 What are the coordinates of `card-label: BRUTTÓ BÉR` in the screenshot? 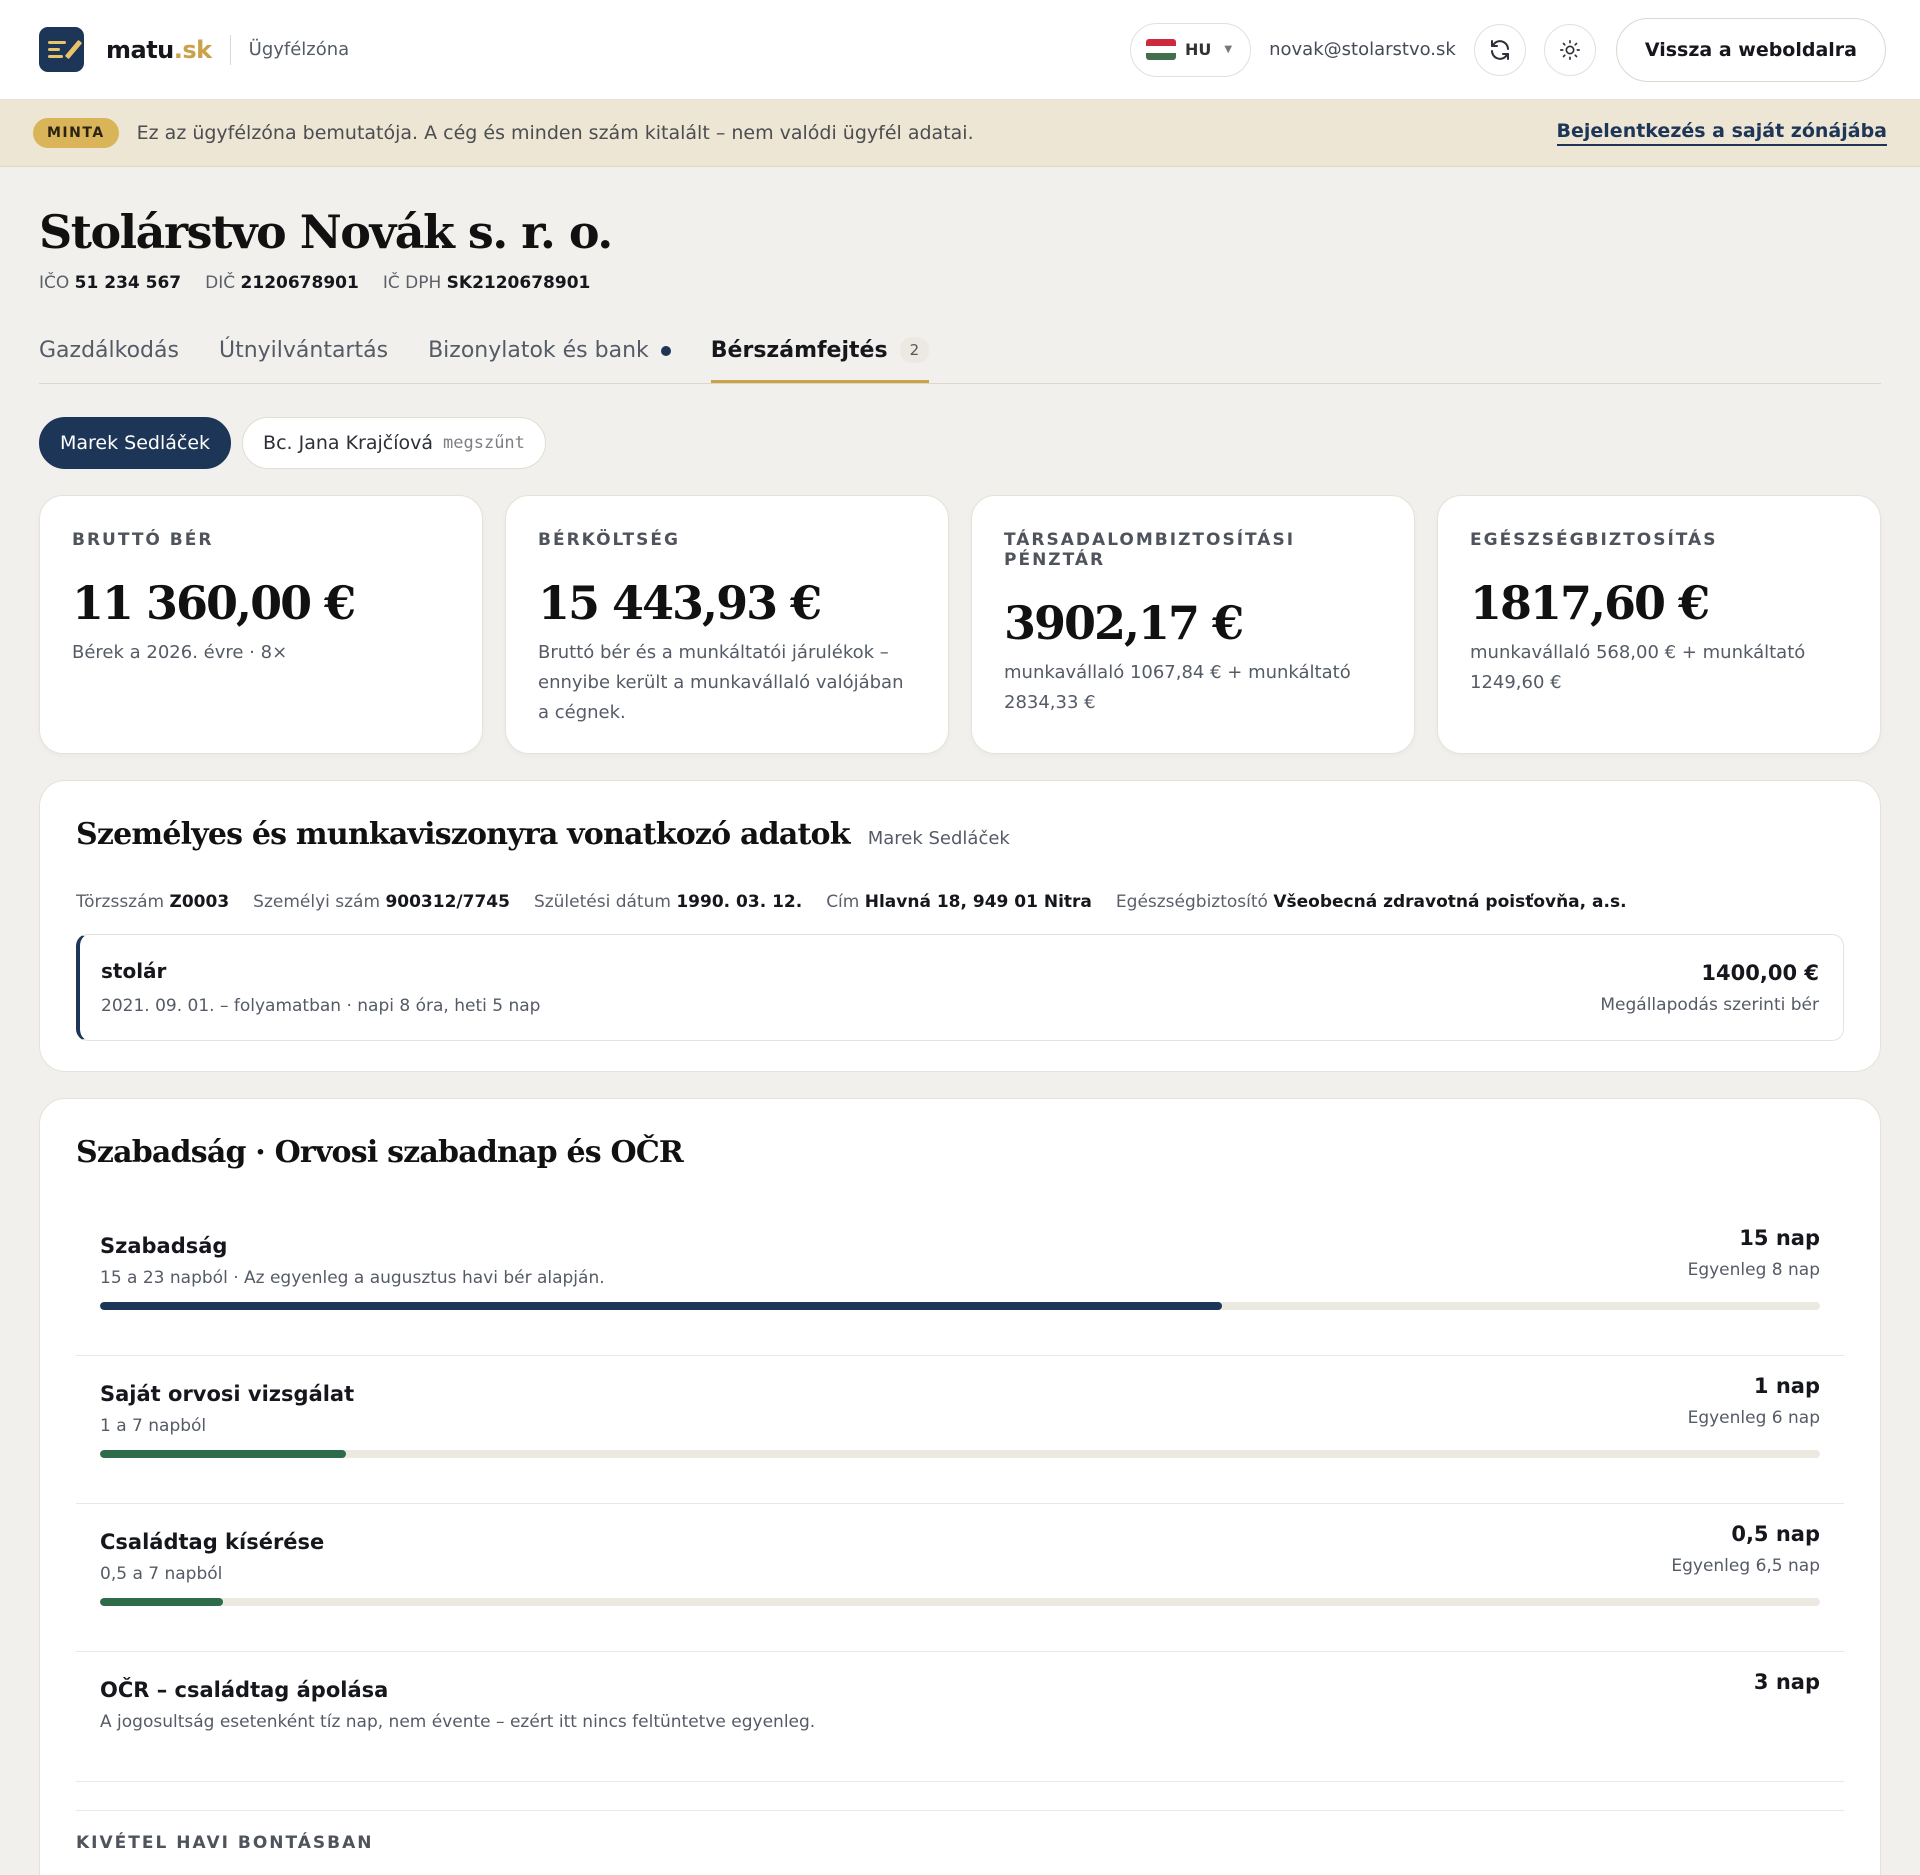 It's located at (143, 540).